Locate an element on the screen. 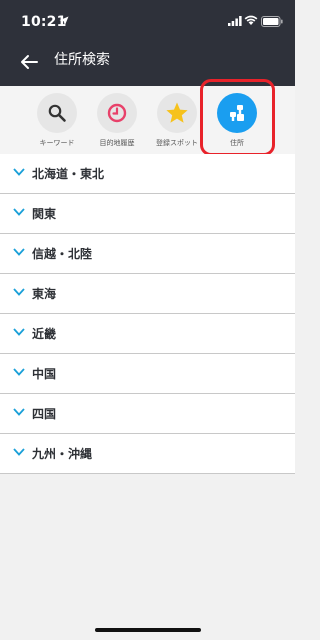 The width and height of the screenshot is (320, 640). region-label: 北海道・東北 is located at coordinates (68, 174).